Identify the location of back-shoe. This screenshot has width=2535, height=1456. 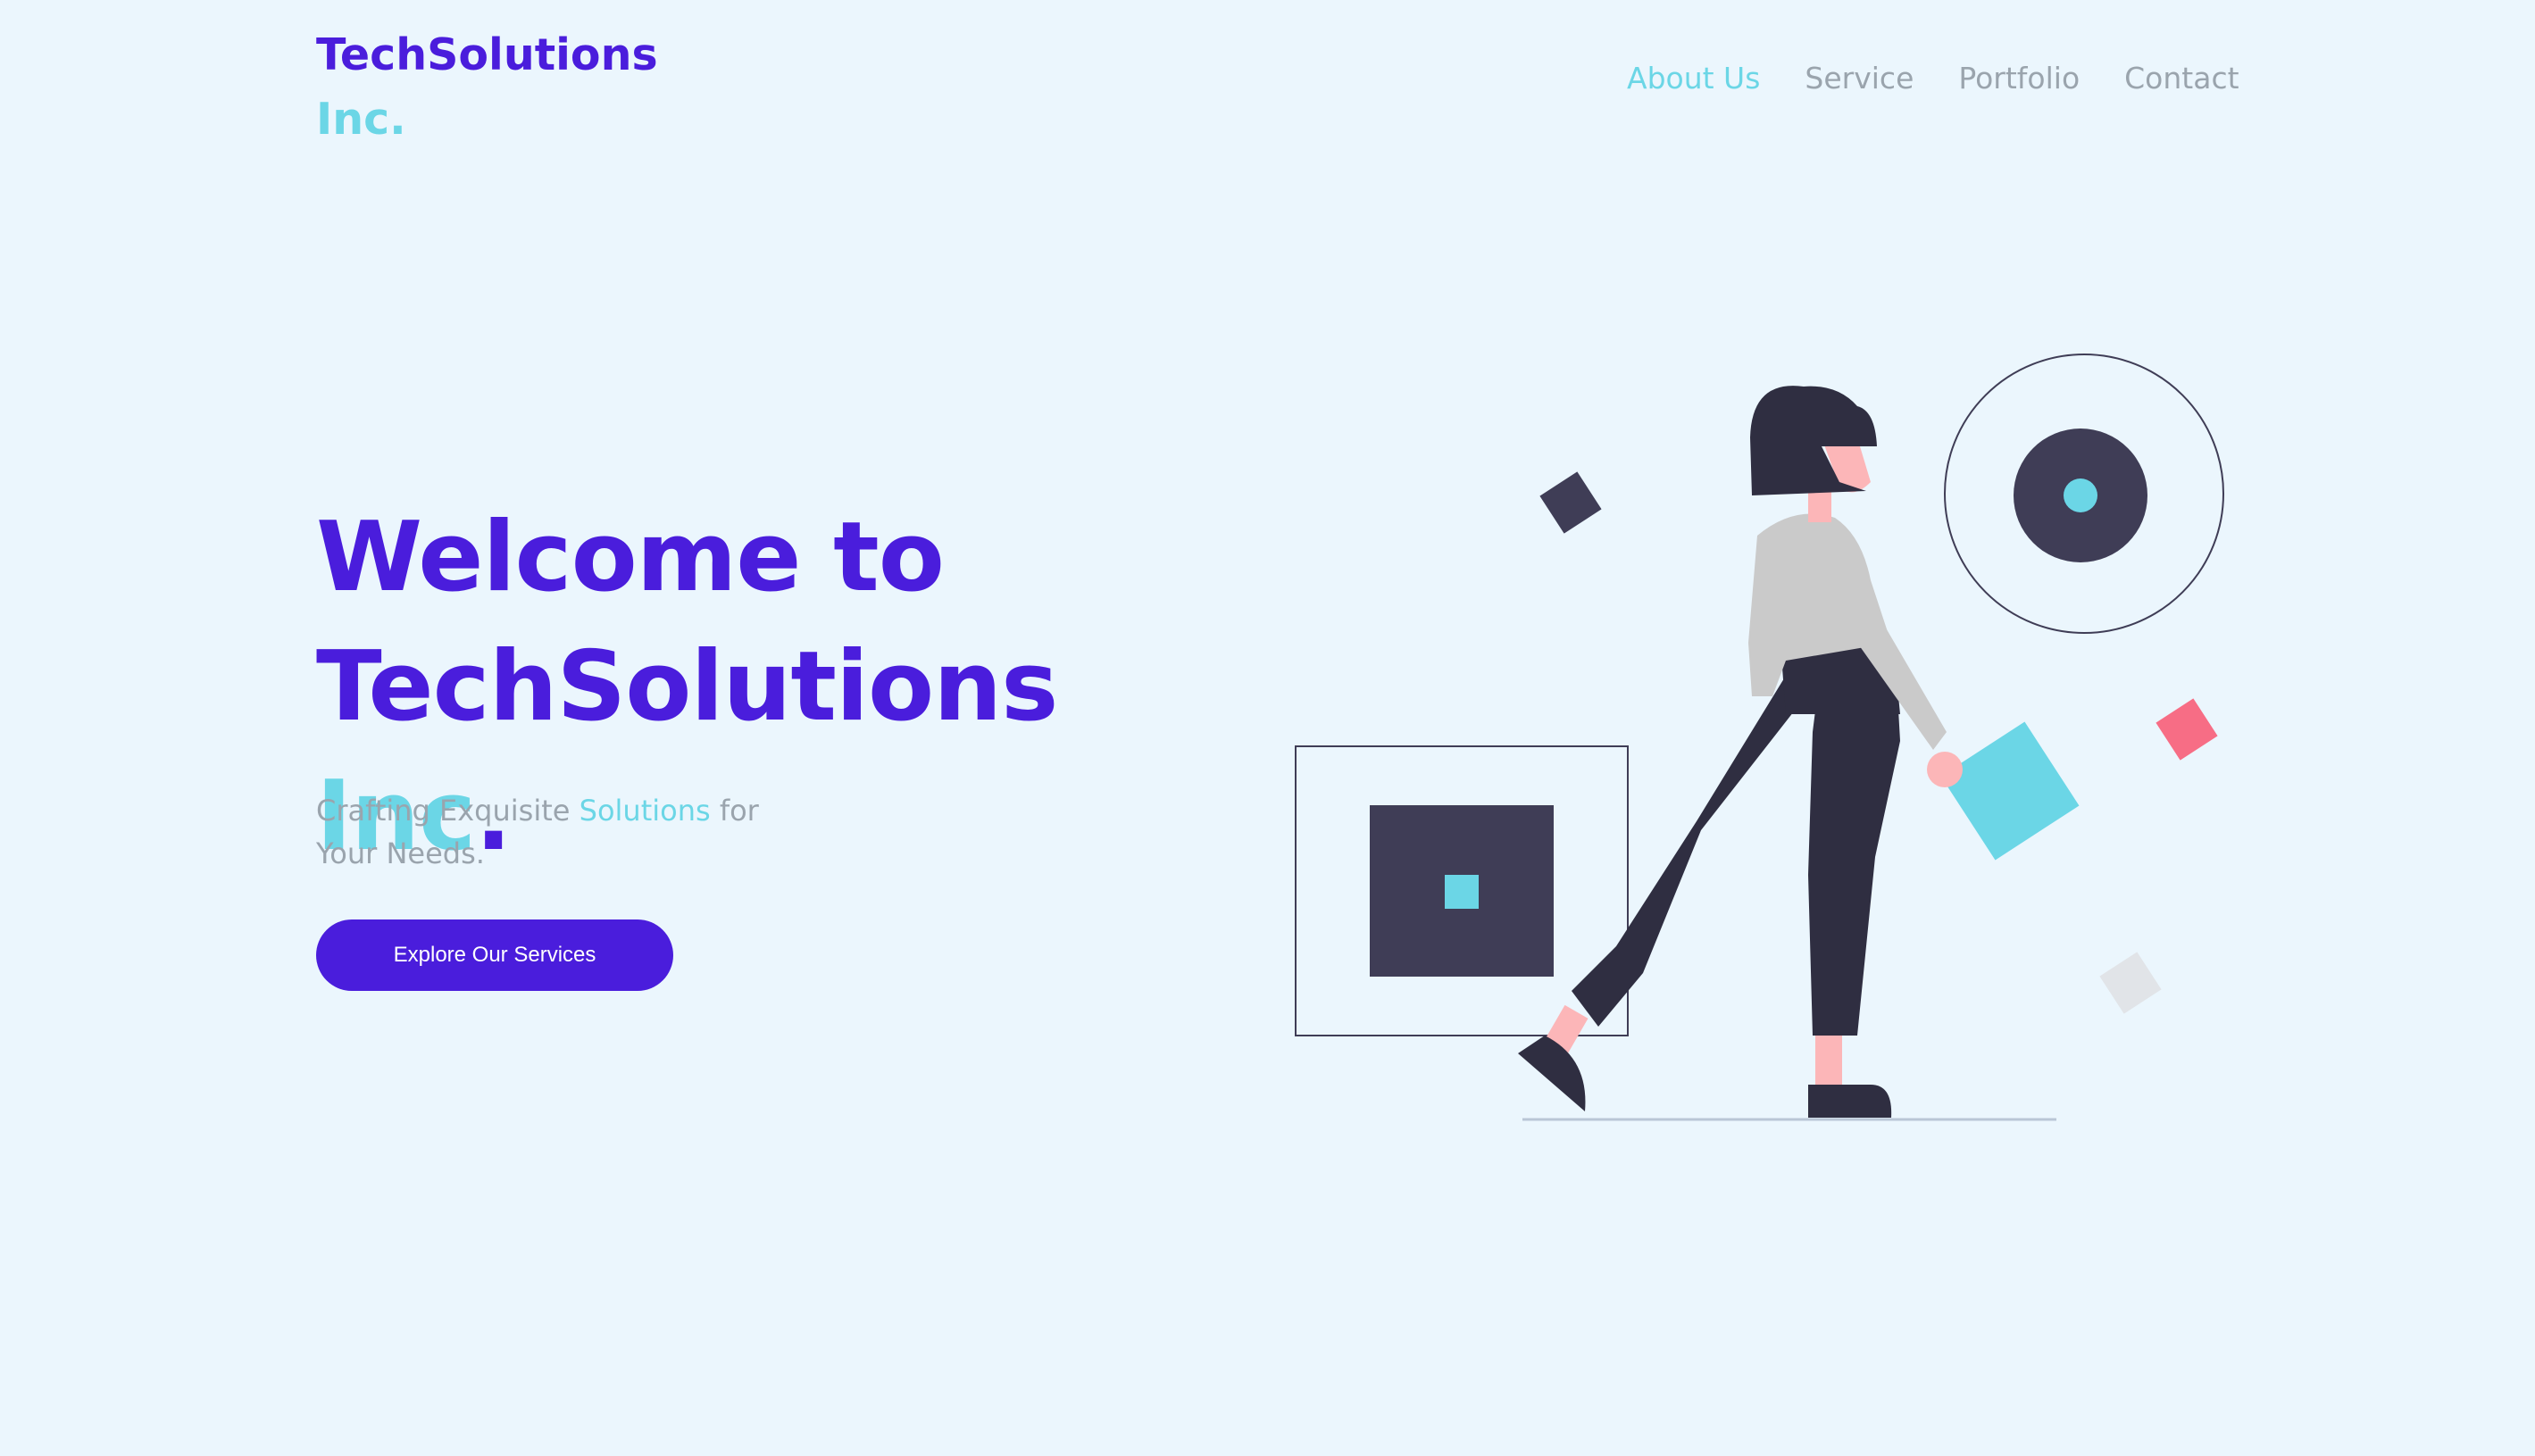
(1552, 1074).